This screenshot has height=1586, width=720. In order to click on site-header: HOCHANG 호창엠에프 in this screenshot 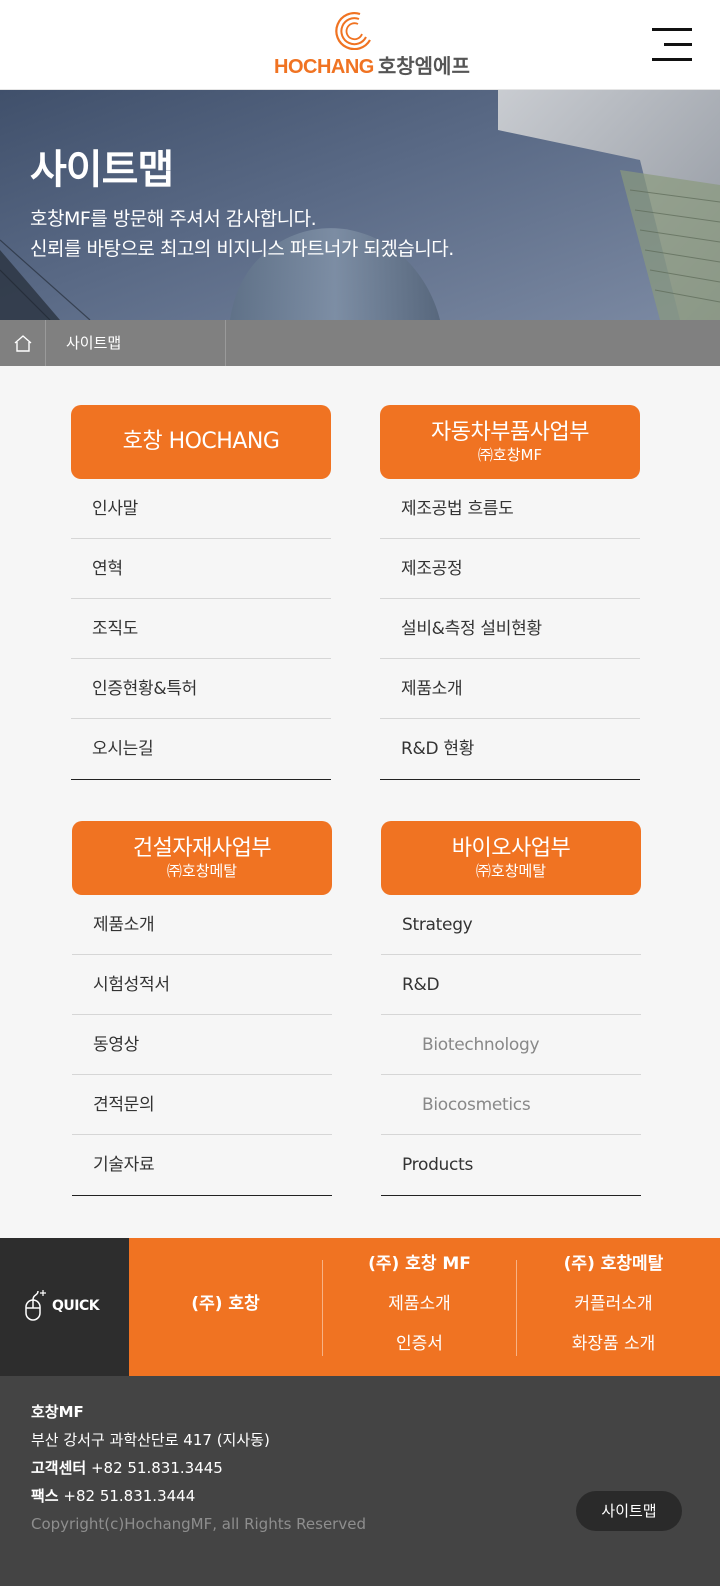, I will do `click(360, 45)`.